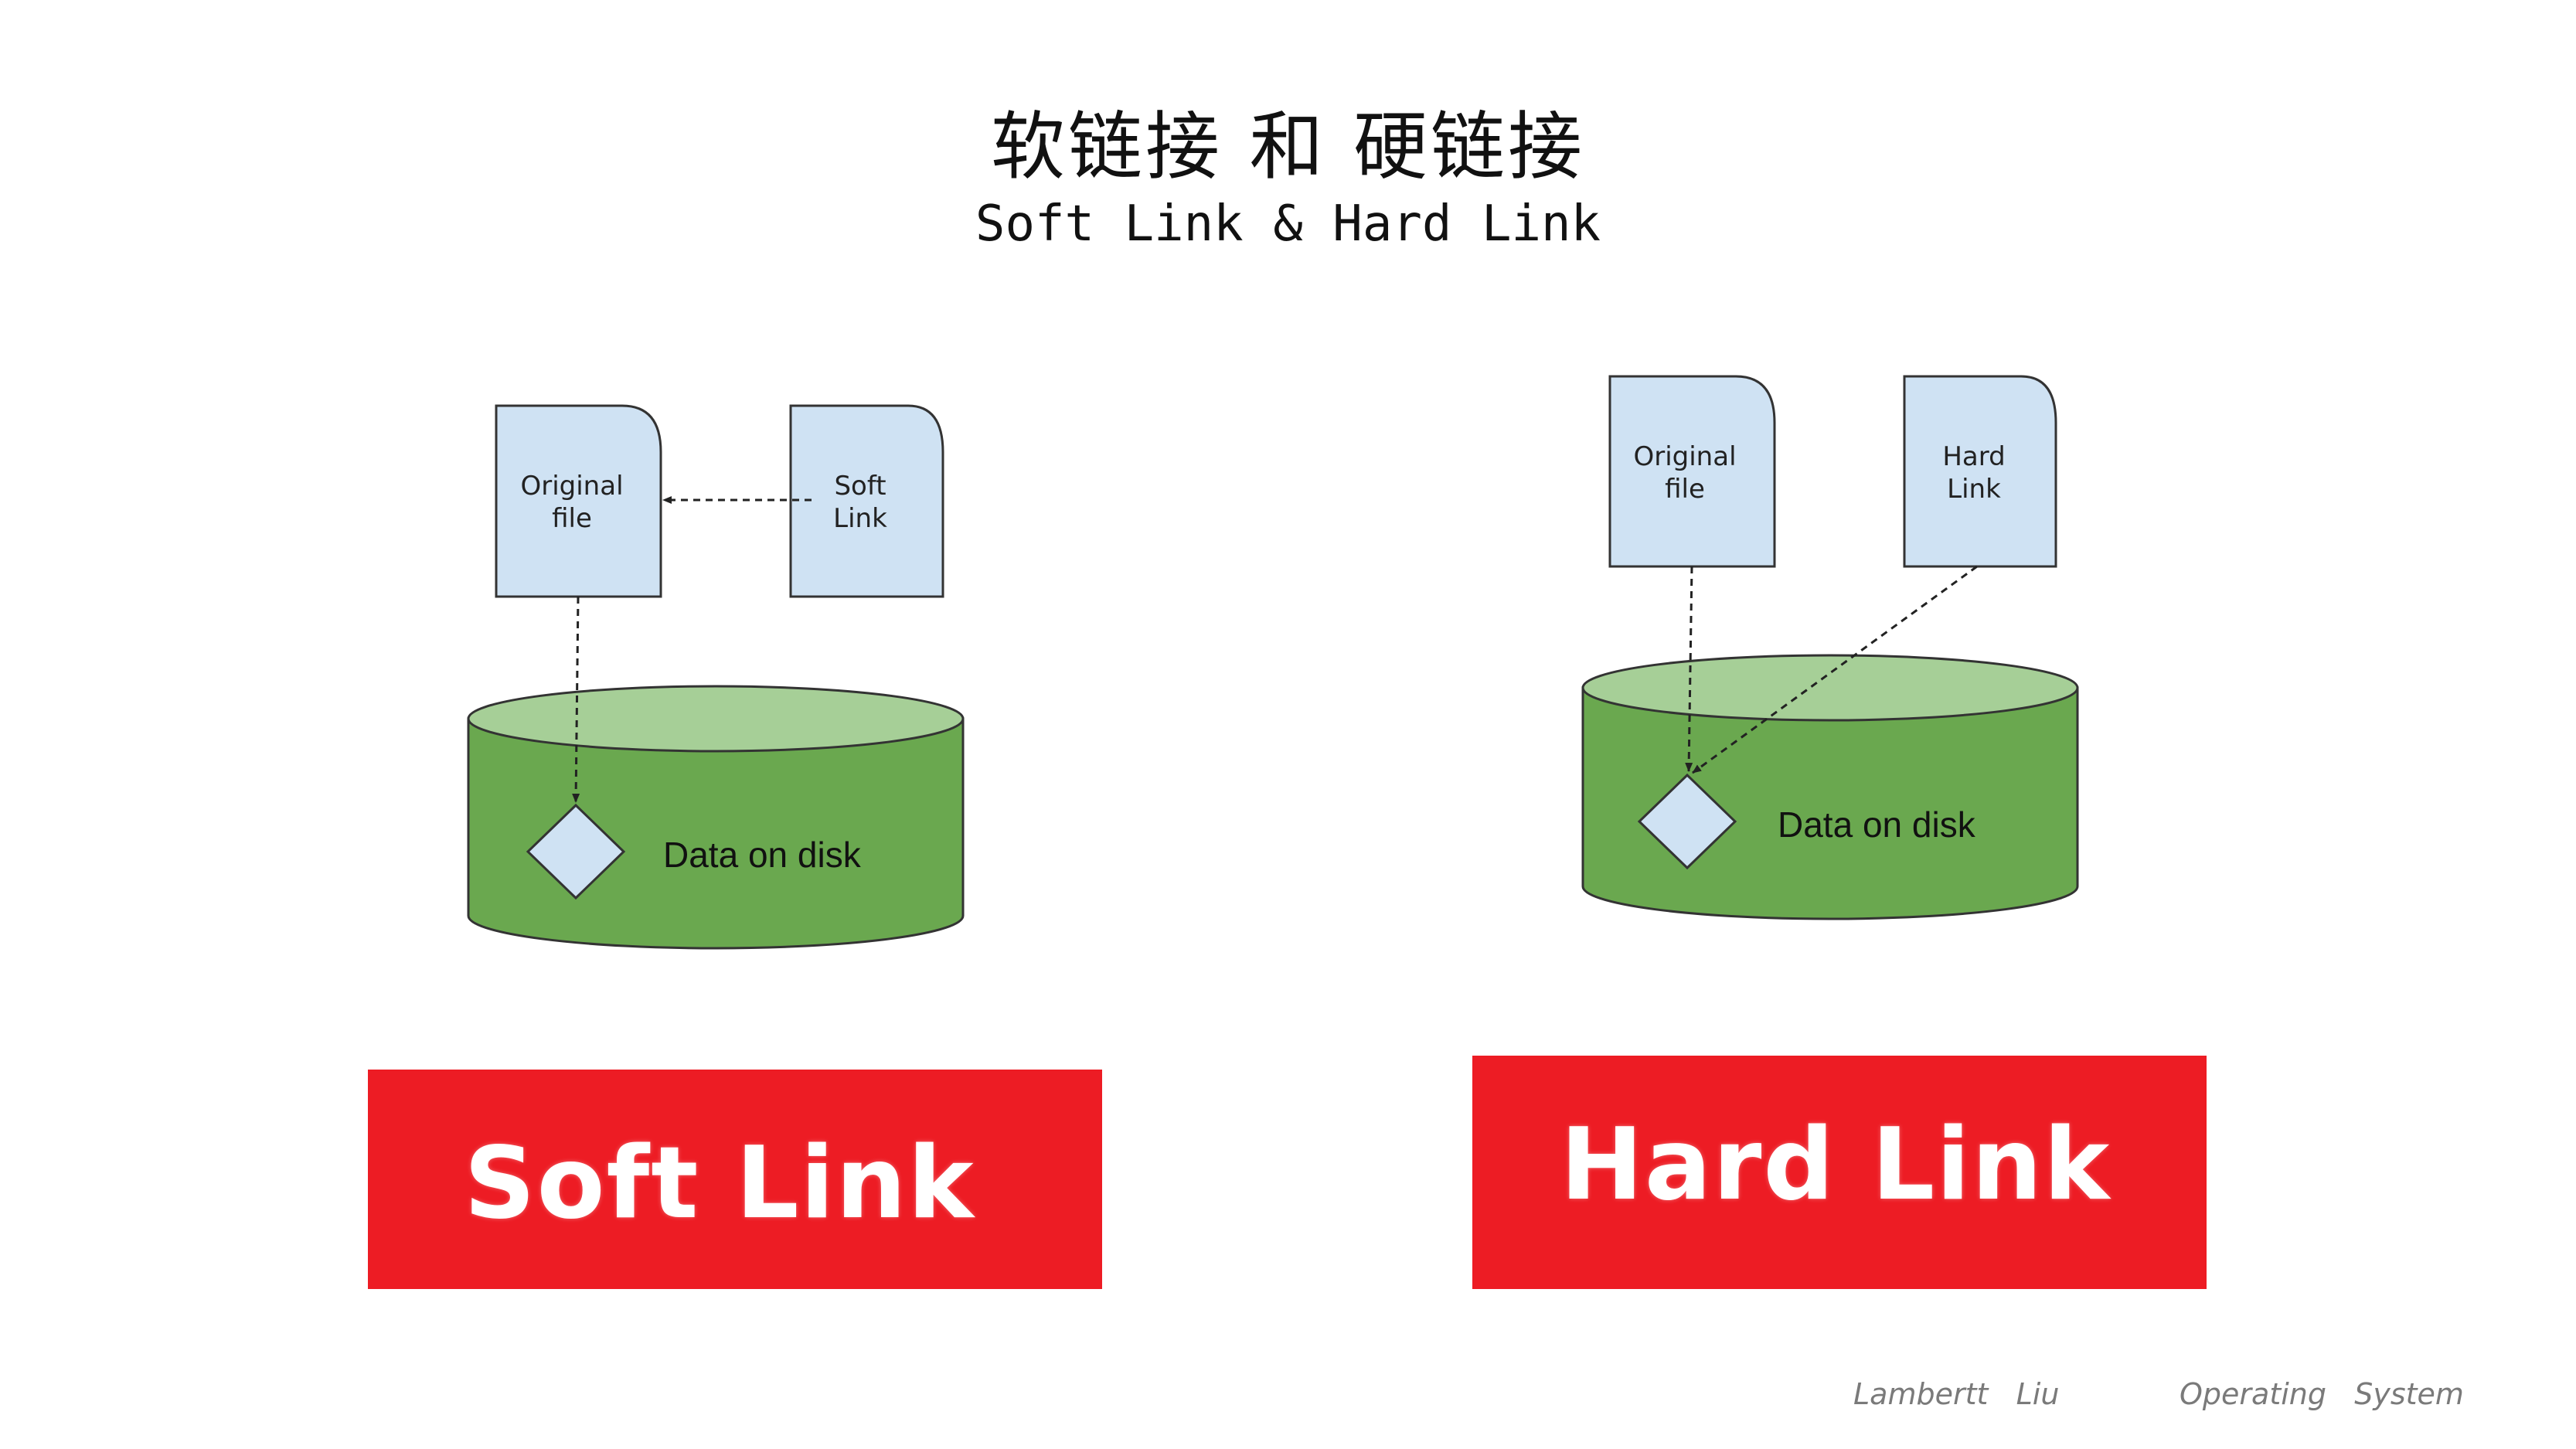 This screenshot has width=2576, height=1449. I want to click on hard-disk-cylinder, so click(1830, 787).